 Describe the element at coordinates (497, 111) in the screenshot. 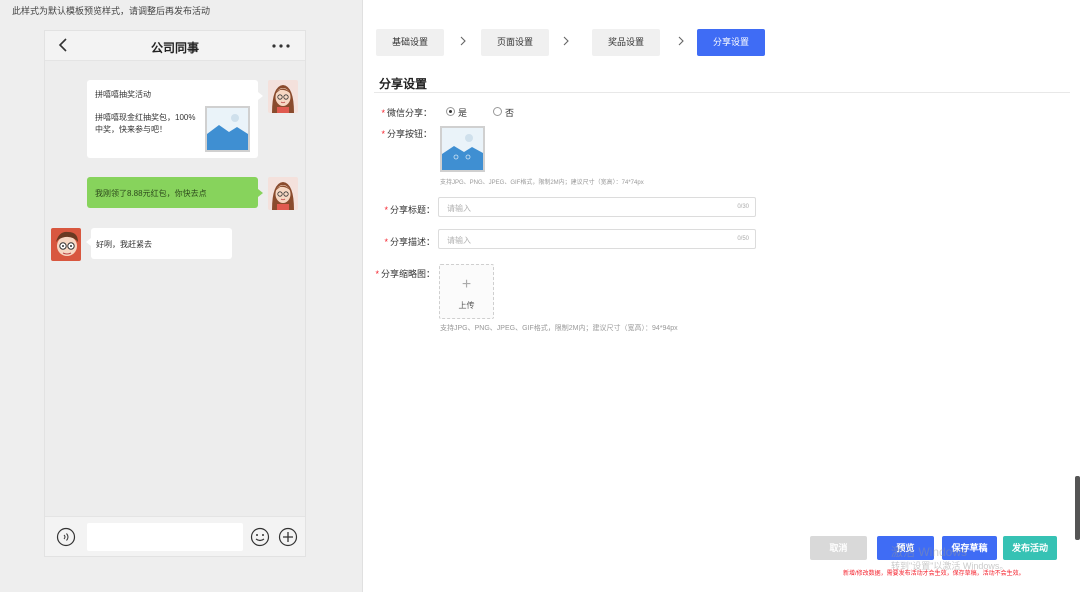

I see `radio-no` at that location.